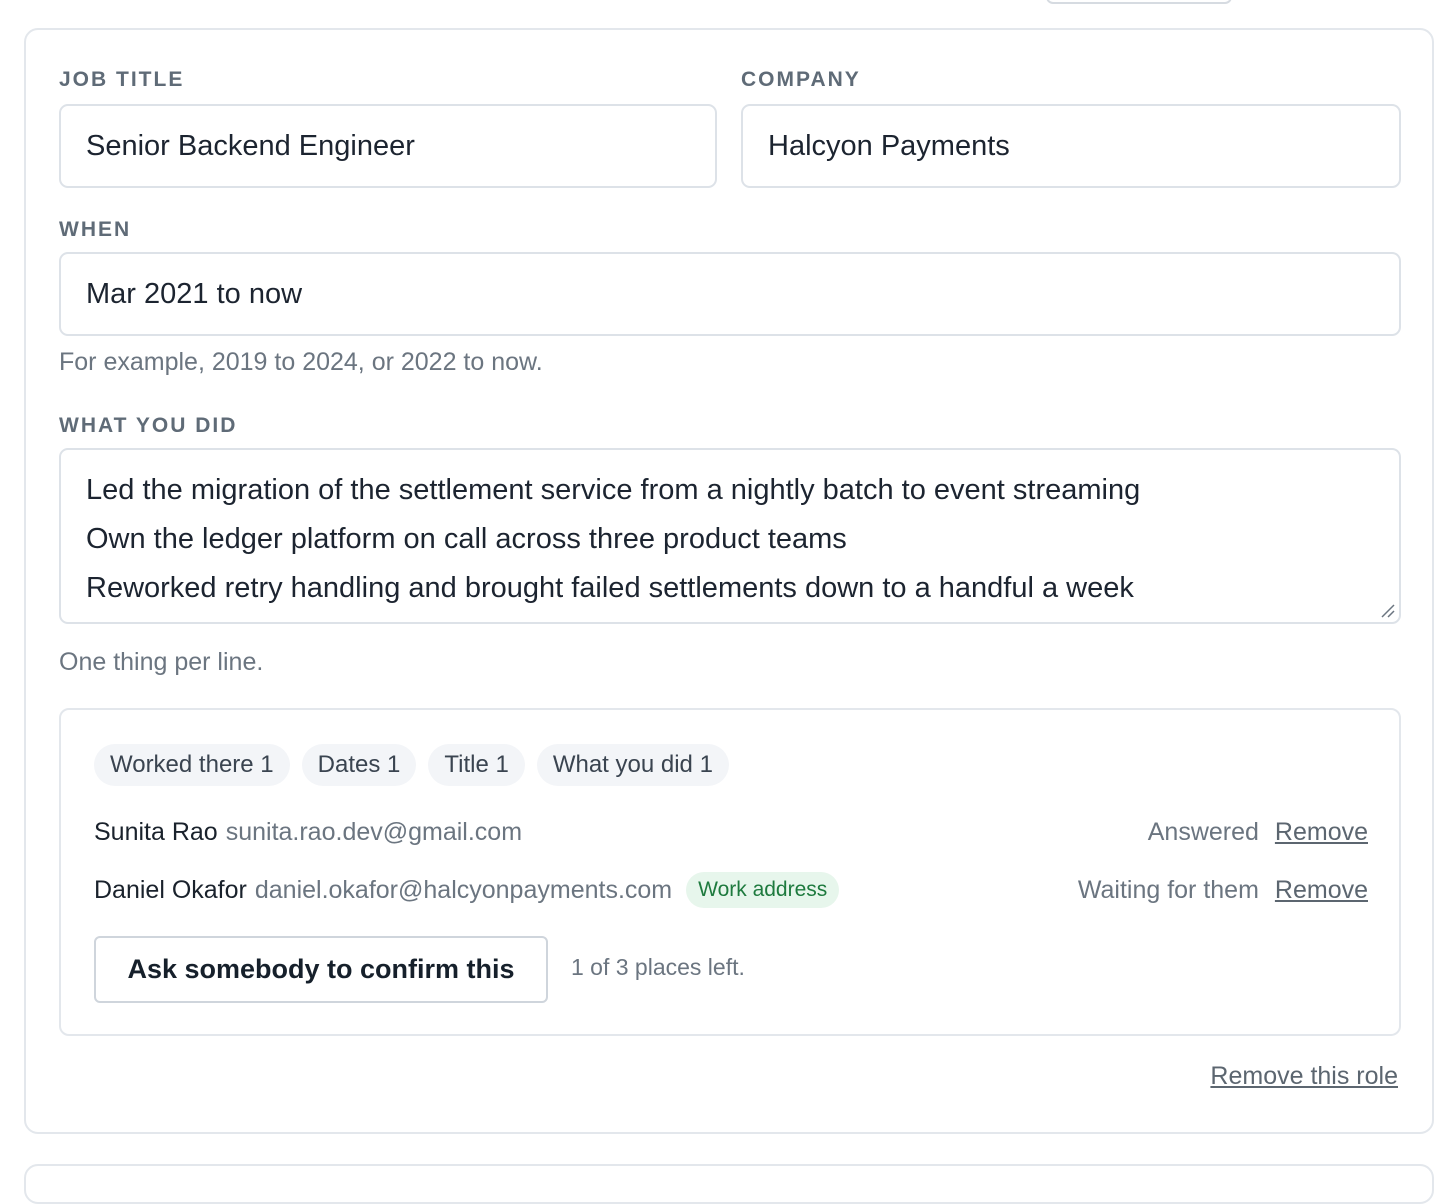 The height and width of the screenshot is (1204, 1450). I want to click on resize-handle-icon, so click(1387, 610).